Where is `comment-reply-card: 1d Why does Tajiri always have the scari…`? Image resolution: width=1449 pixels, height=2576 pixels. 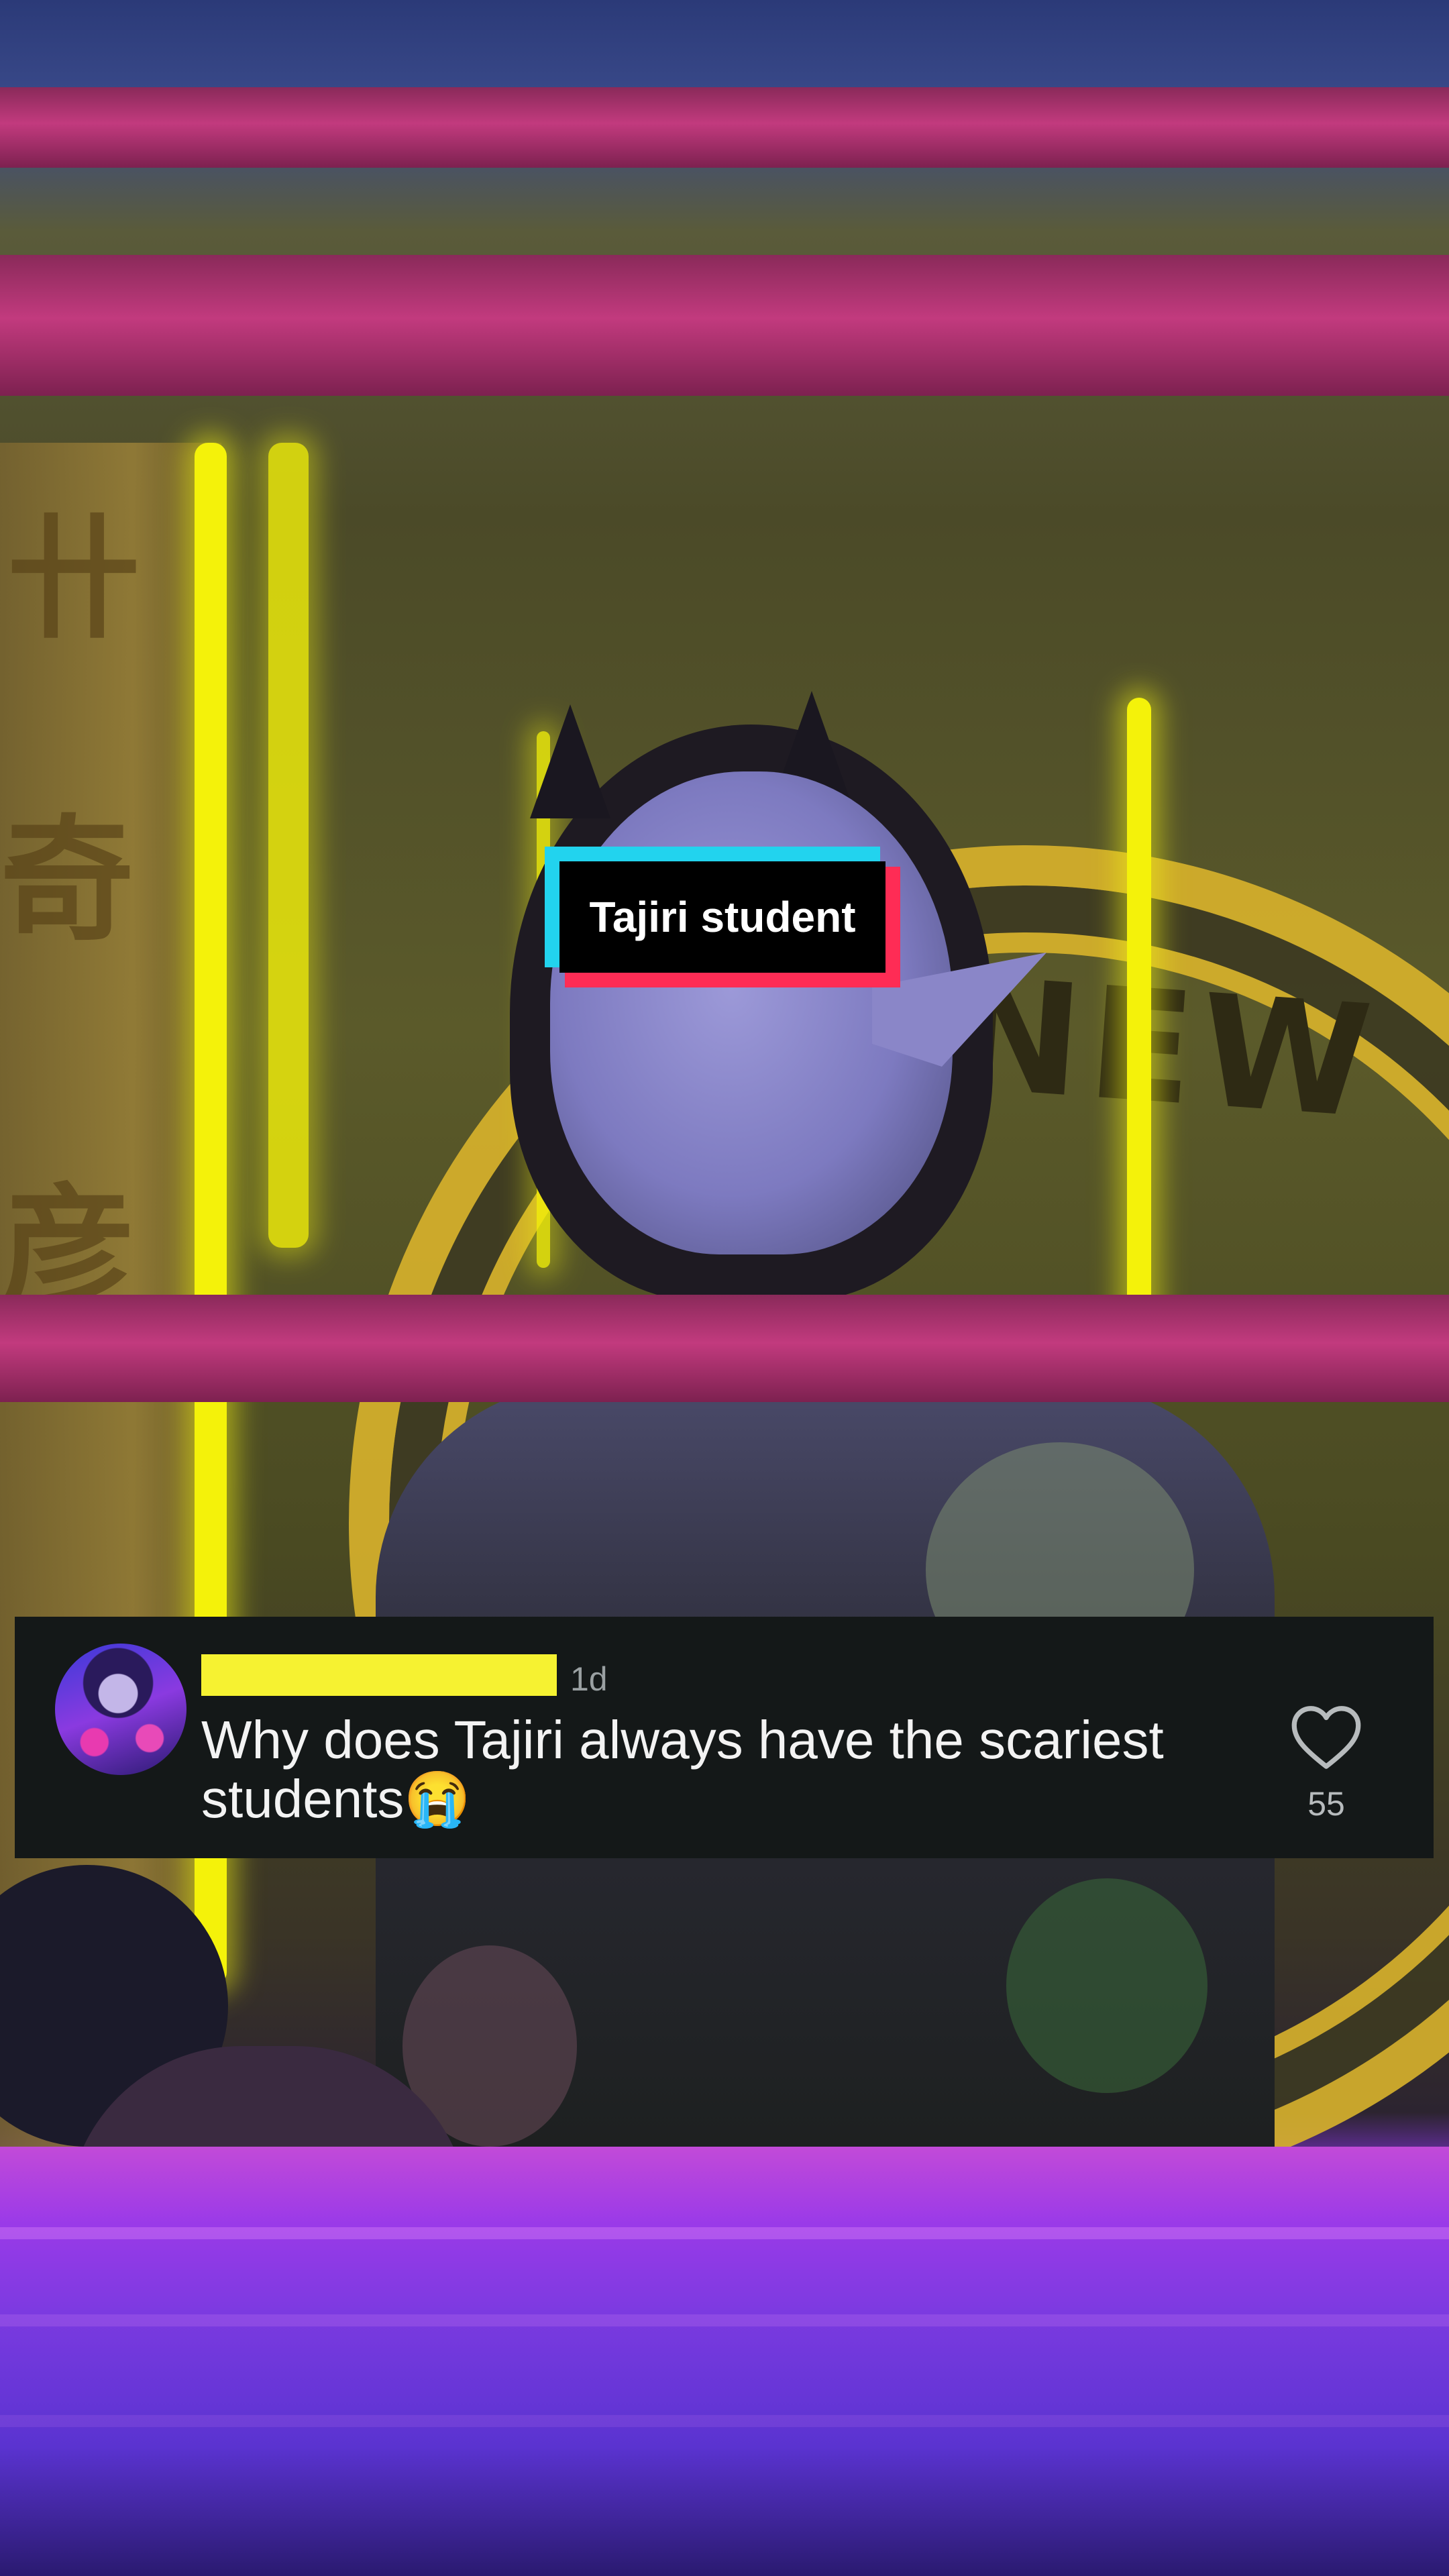
comment-reply-card: 1d Why does Tajiri always have the scari… is located at coordinates (724, 1737).